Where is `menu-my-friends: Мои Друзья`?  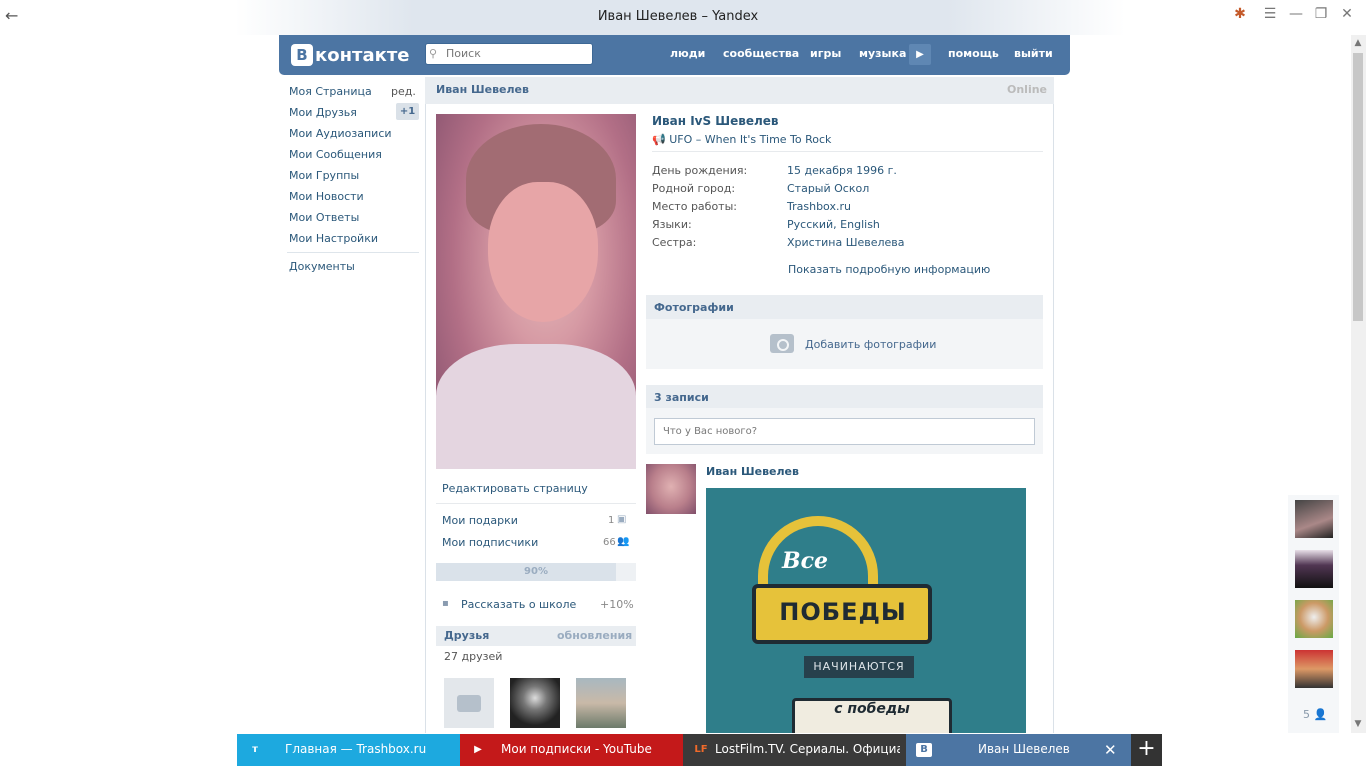
menu-my-friends: Мои Друзья is located at coordinates (323, 112).